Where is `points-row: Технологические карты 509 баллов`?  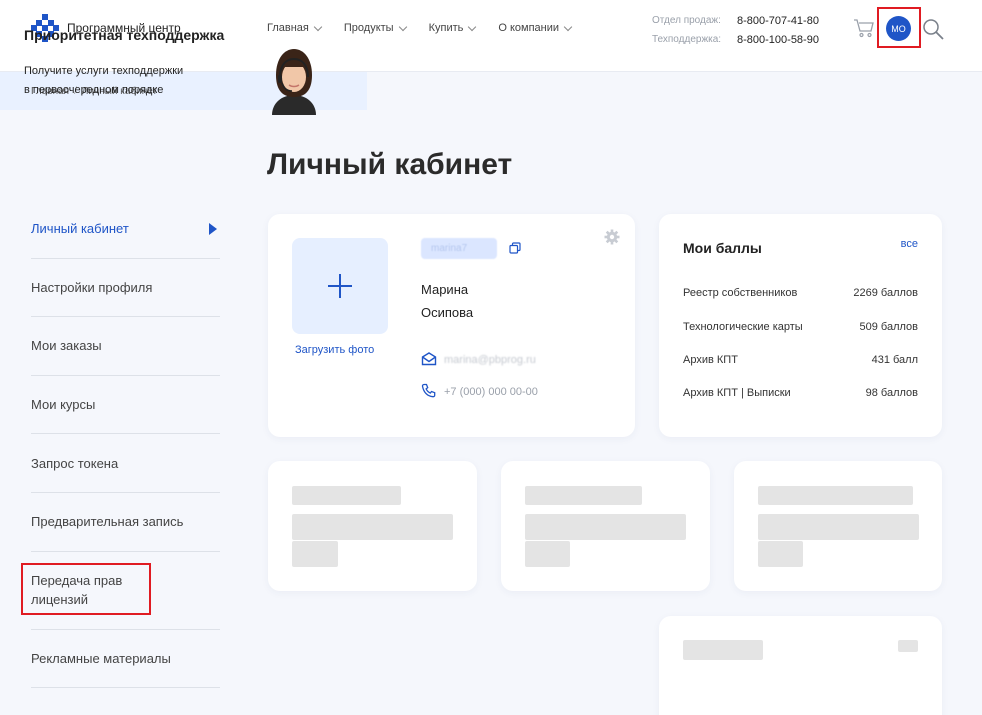
points-row: Технологические карты 509 баллов is located at coordinates (800, 327).